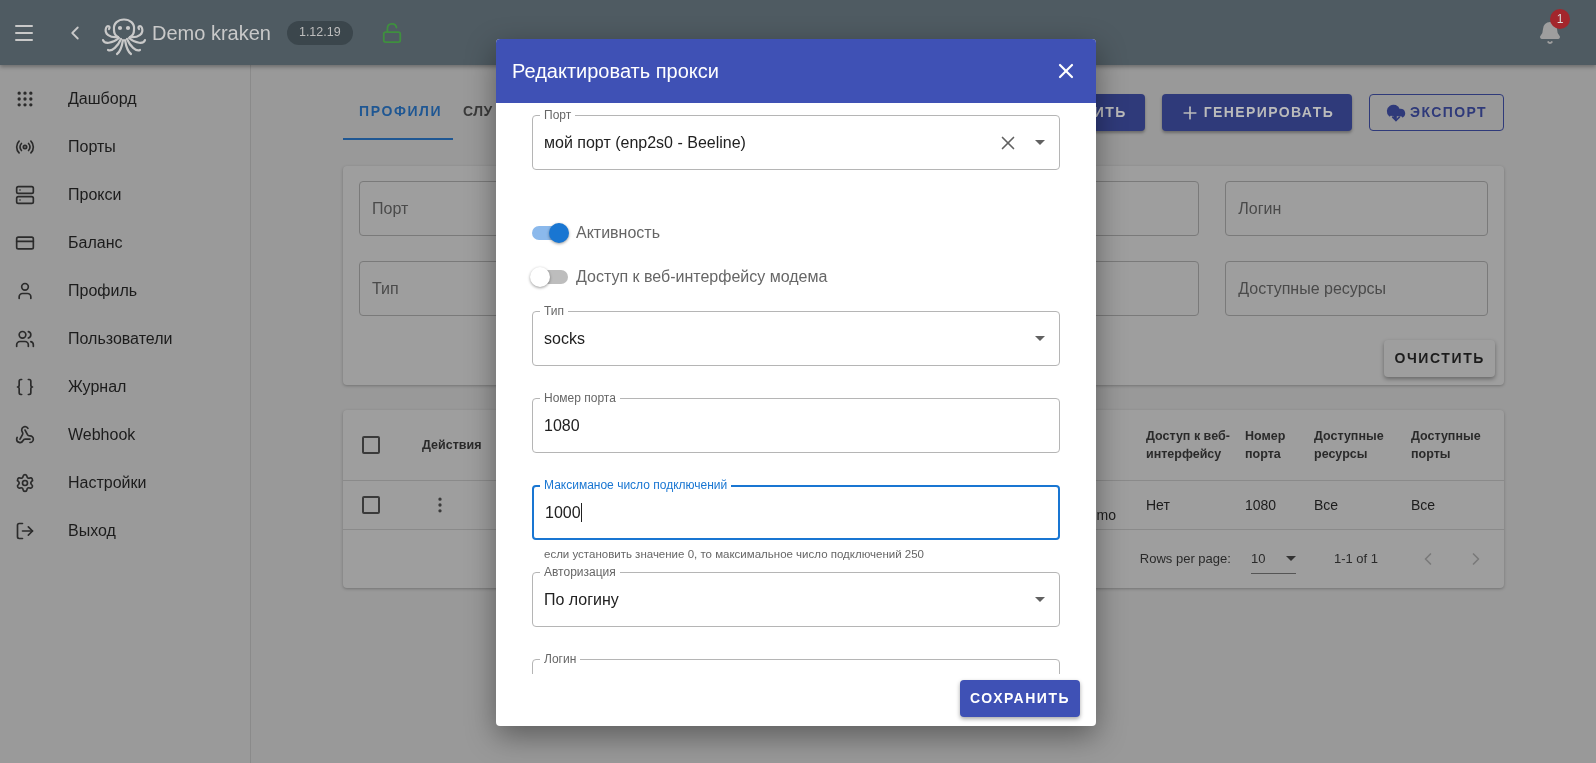  Describe the element at coordinates (580, 398) in the screenshot. I see `field-label: Номер порта` at that location.